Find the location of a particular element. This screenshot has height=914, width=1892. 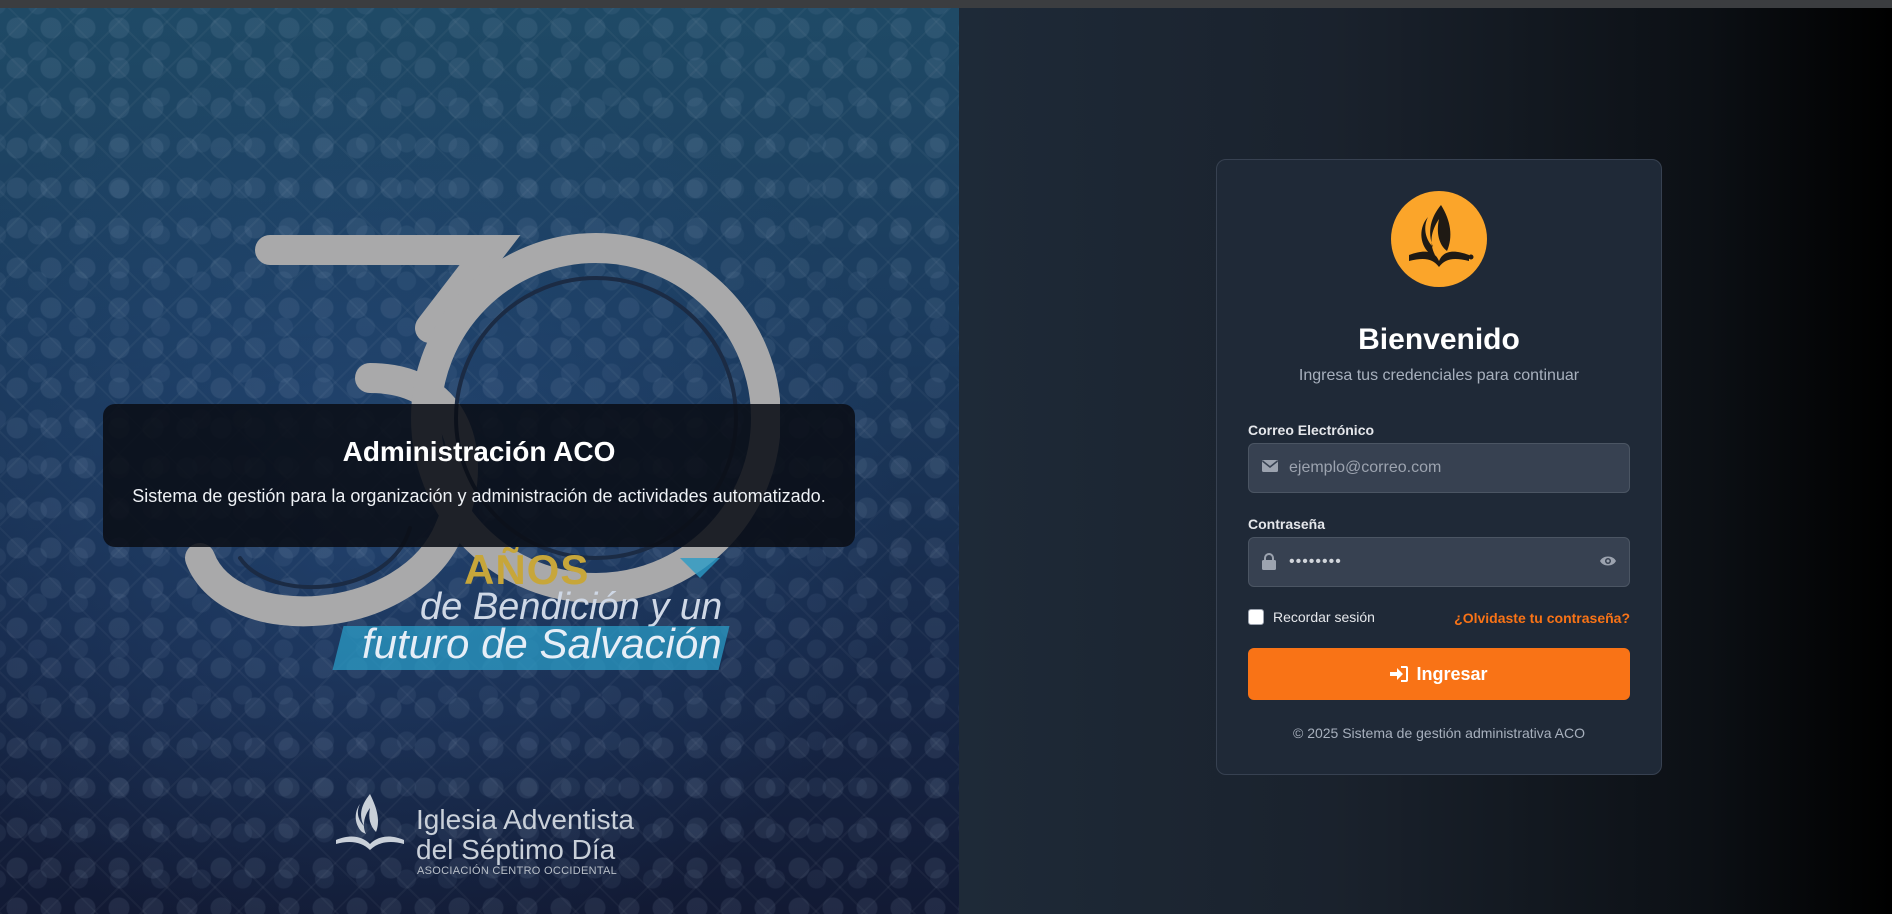

sign-in-icon is located at coordinates (1399, 674).